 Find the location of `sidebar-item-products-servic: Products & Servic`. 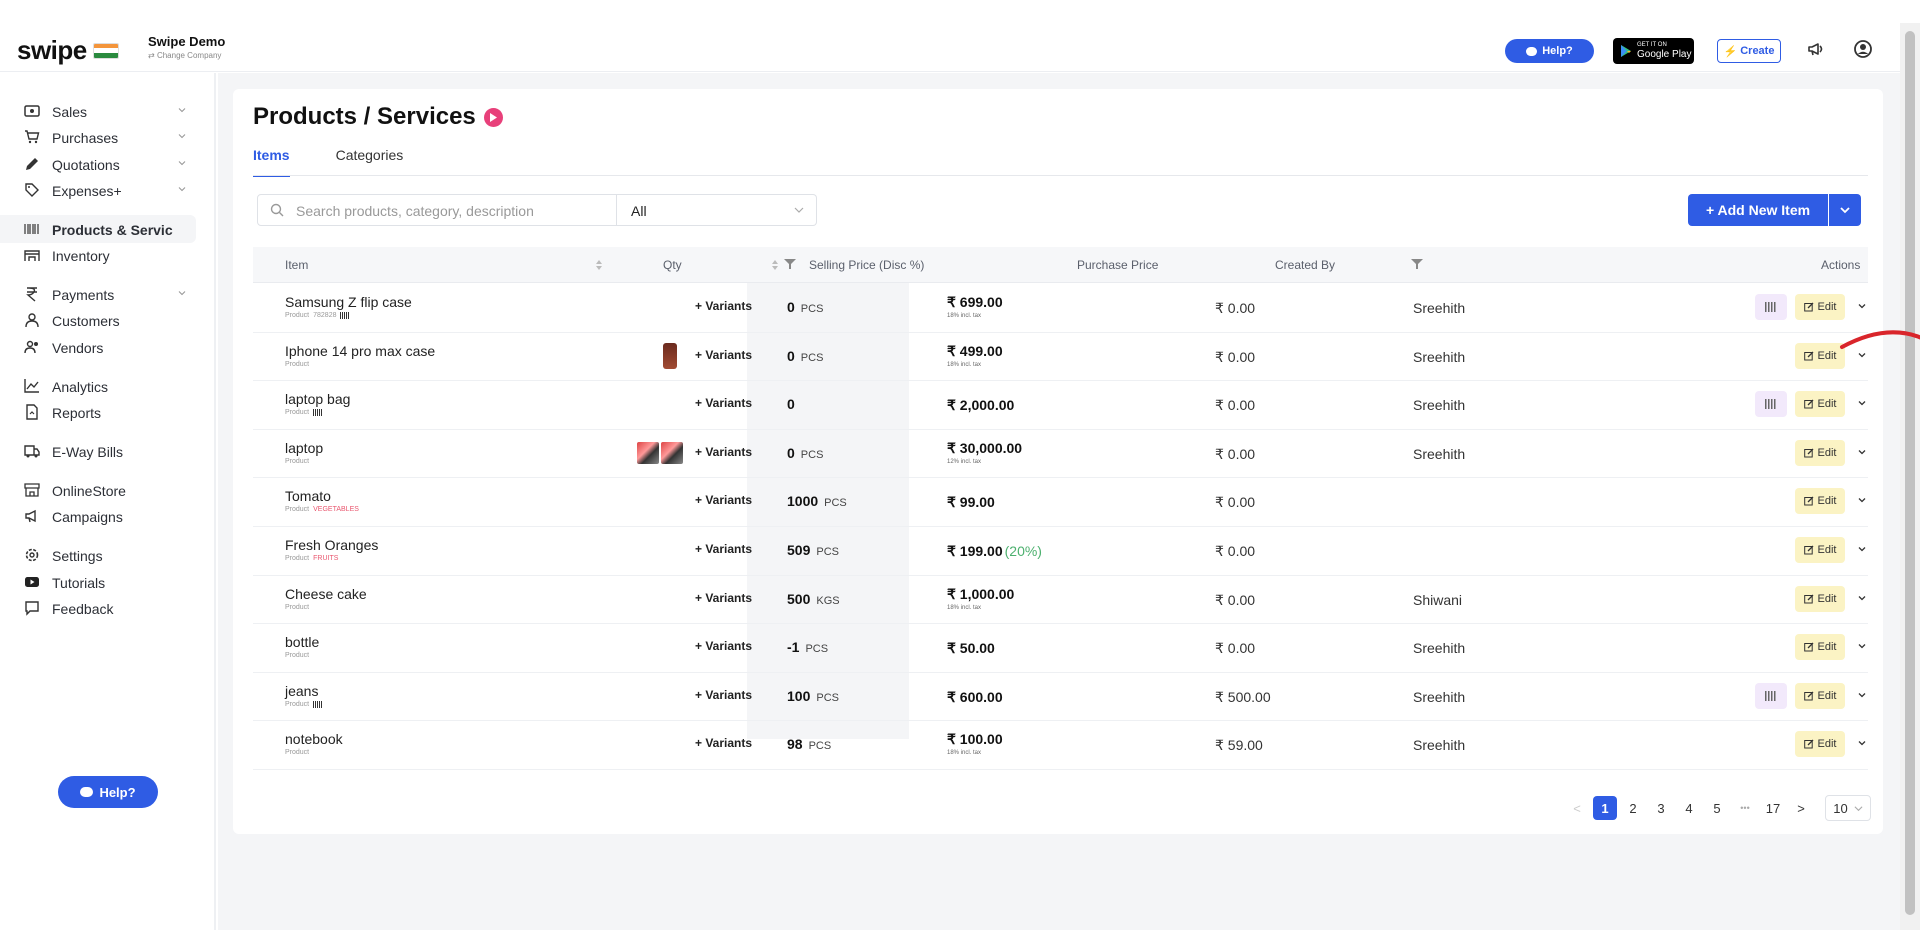

sidebar-item-products-servic: Products & Servic is located at coordinates (98, 229).